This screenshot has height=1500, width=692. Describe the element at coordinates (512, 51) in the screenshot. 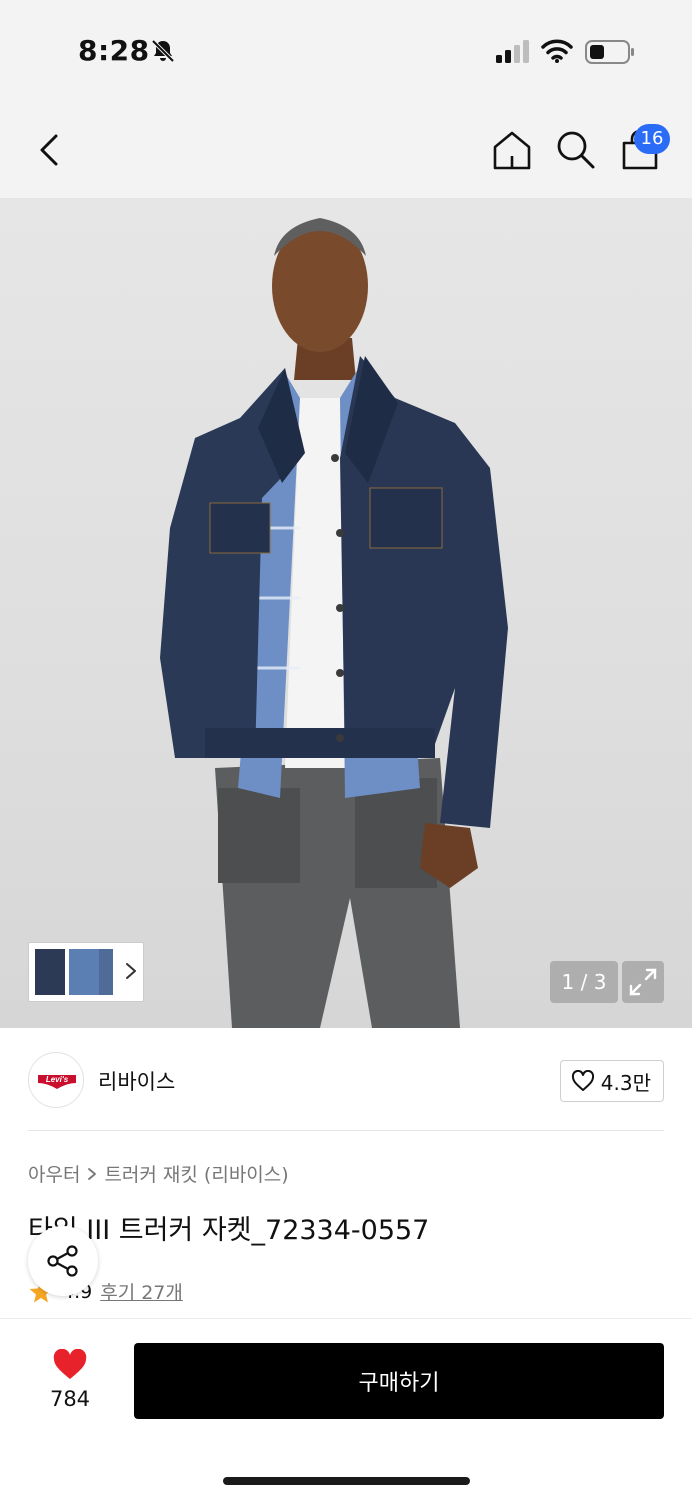

I see `signal-icon` at that location.